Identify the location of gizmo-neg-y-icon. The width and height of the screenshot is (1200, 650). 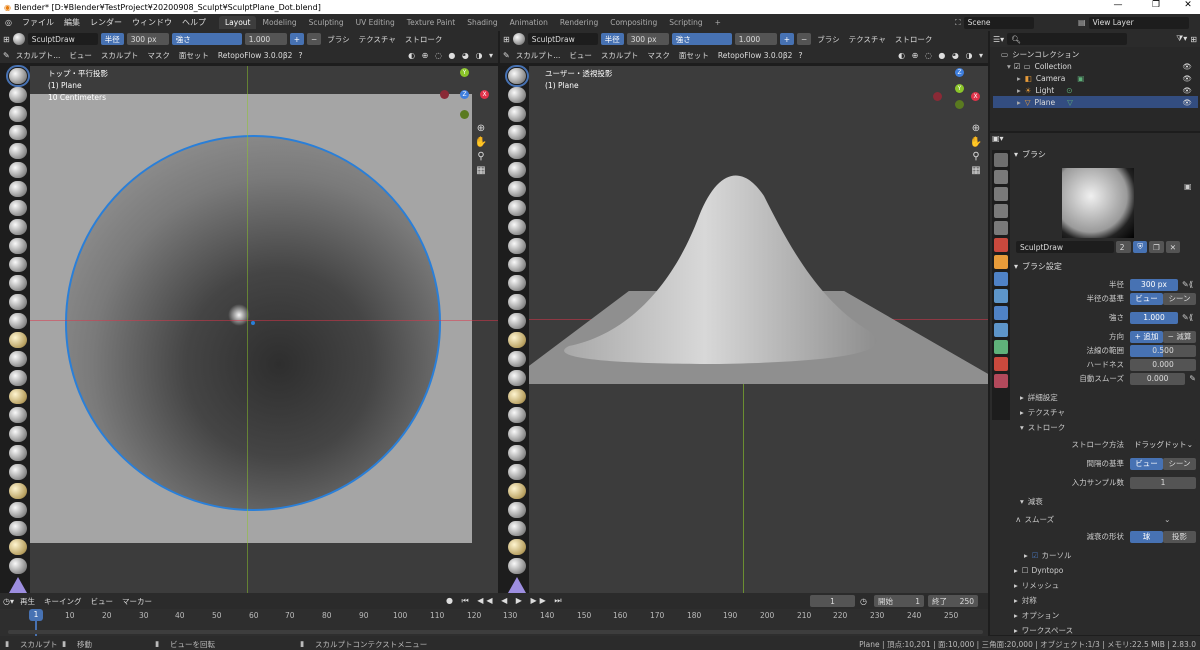
(464, 114).